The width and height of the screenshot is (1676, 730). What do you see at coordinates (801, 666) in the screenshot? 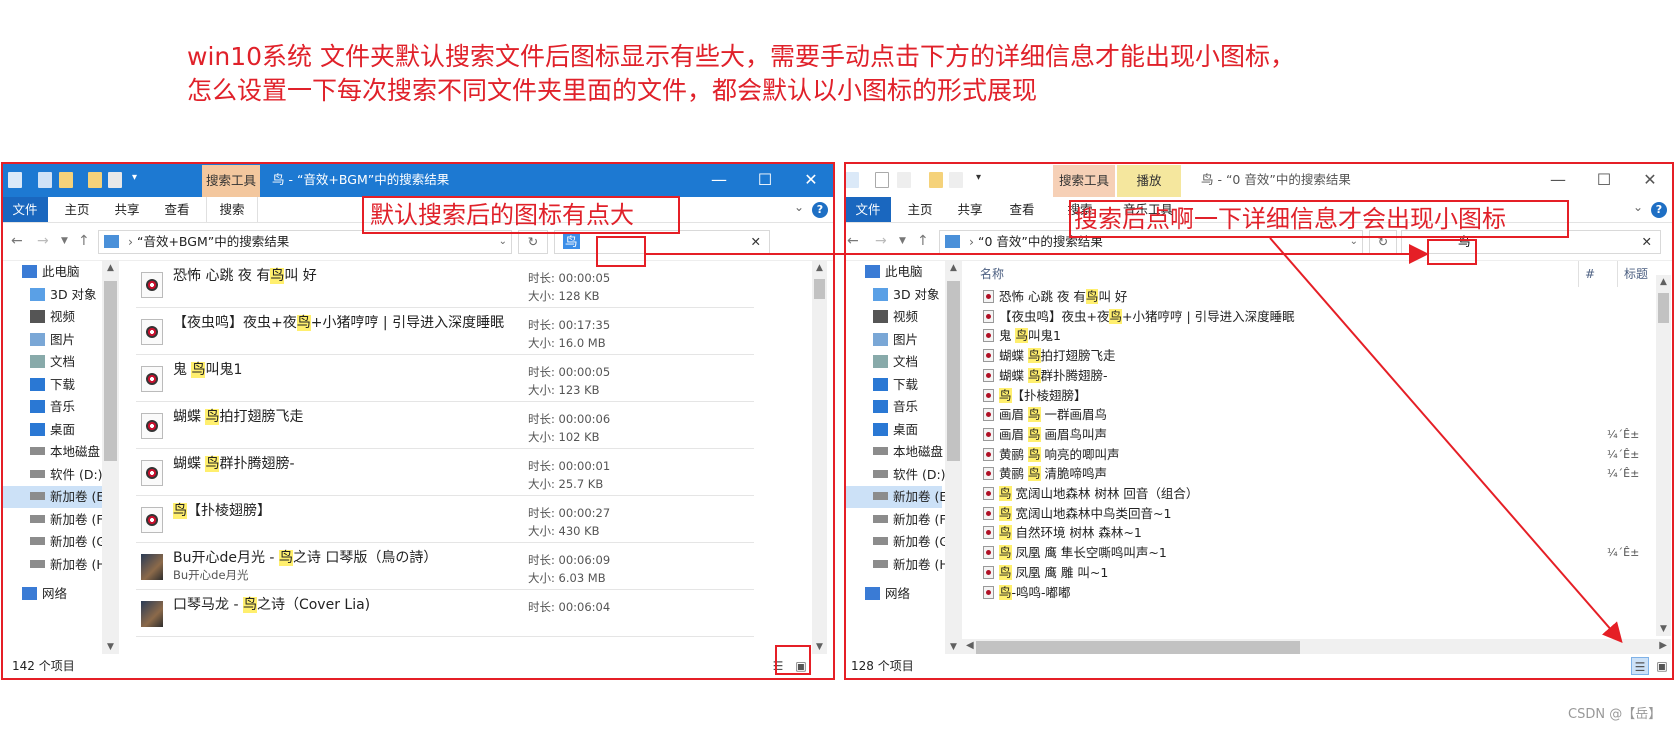
I see `large-icons-view-icon: ▣` at bounding box center [801, 666].